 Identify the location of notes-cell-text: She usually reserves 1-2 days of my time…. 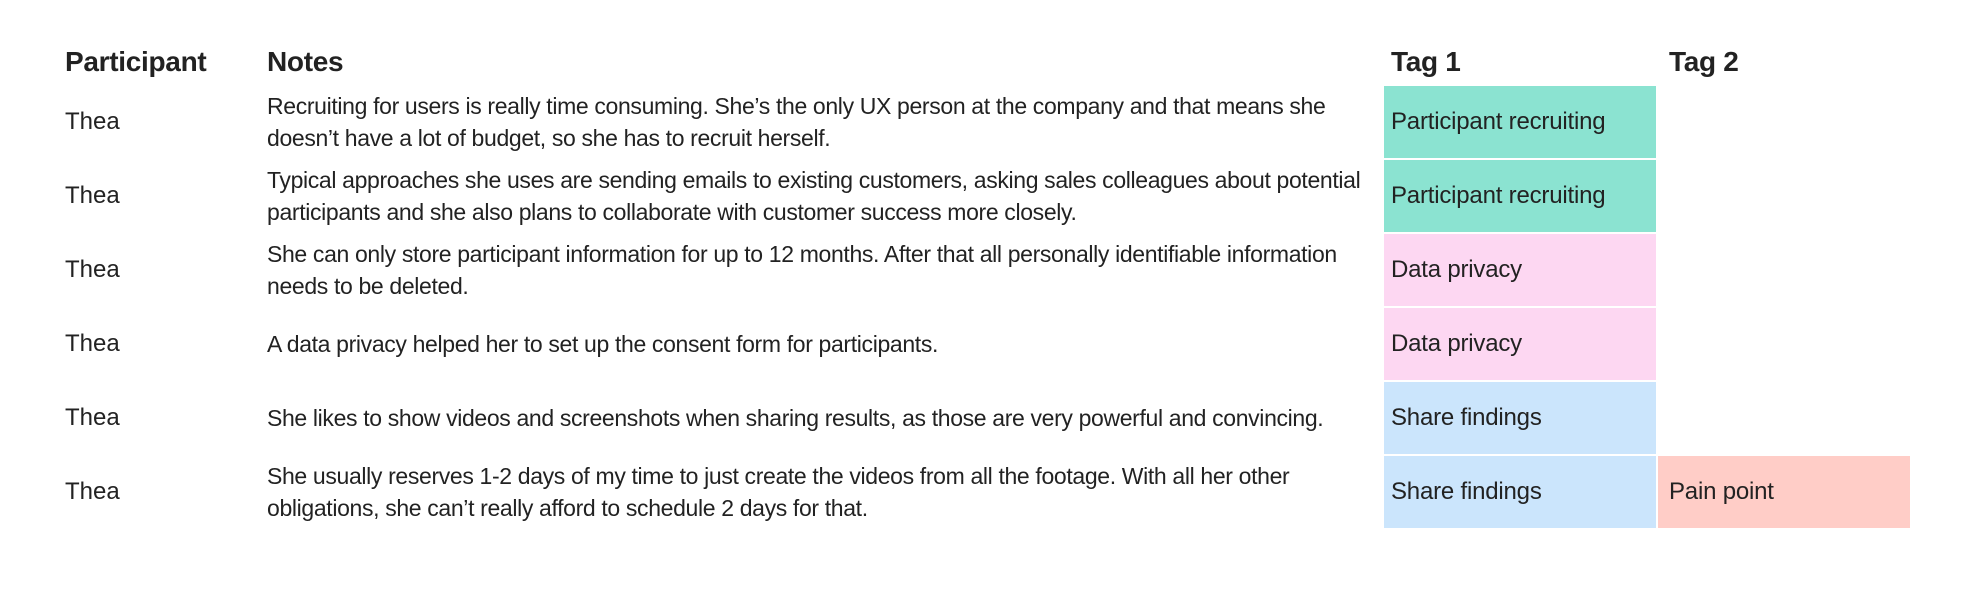
(778, 492).